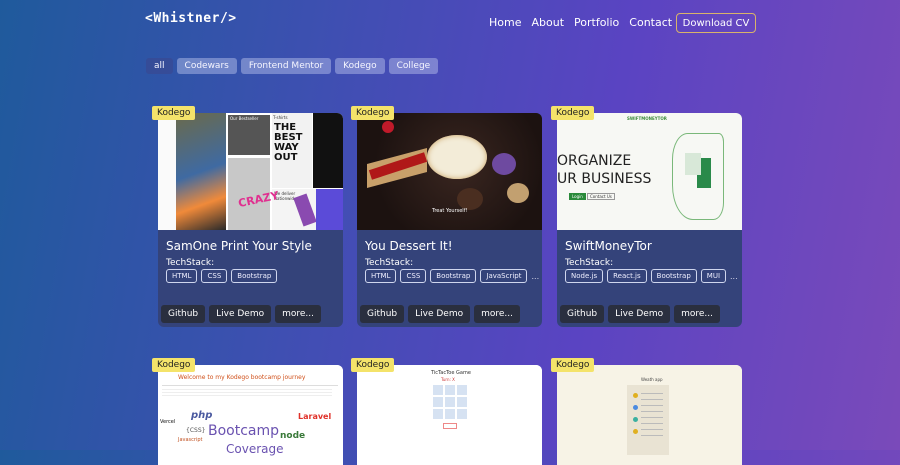  I want to click on project-card-weather: Kodego Weath app, so click(646, 411).